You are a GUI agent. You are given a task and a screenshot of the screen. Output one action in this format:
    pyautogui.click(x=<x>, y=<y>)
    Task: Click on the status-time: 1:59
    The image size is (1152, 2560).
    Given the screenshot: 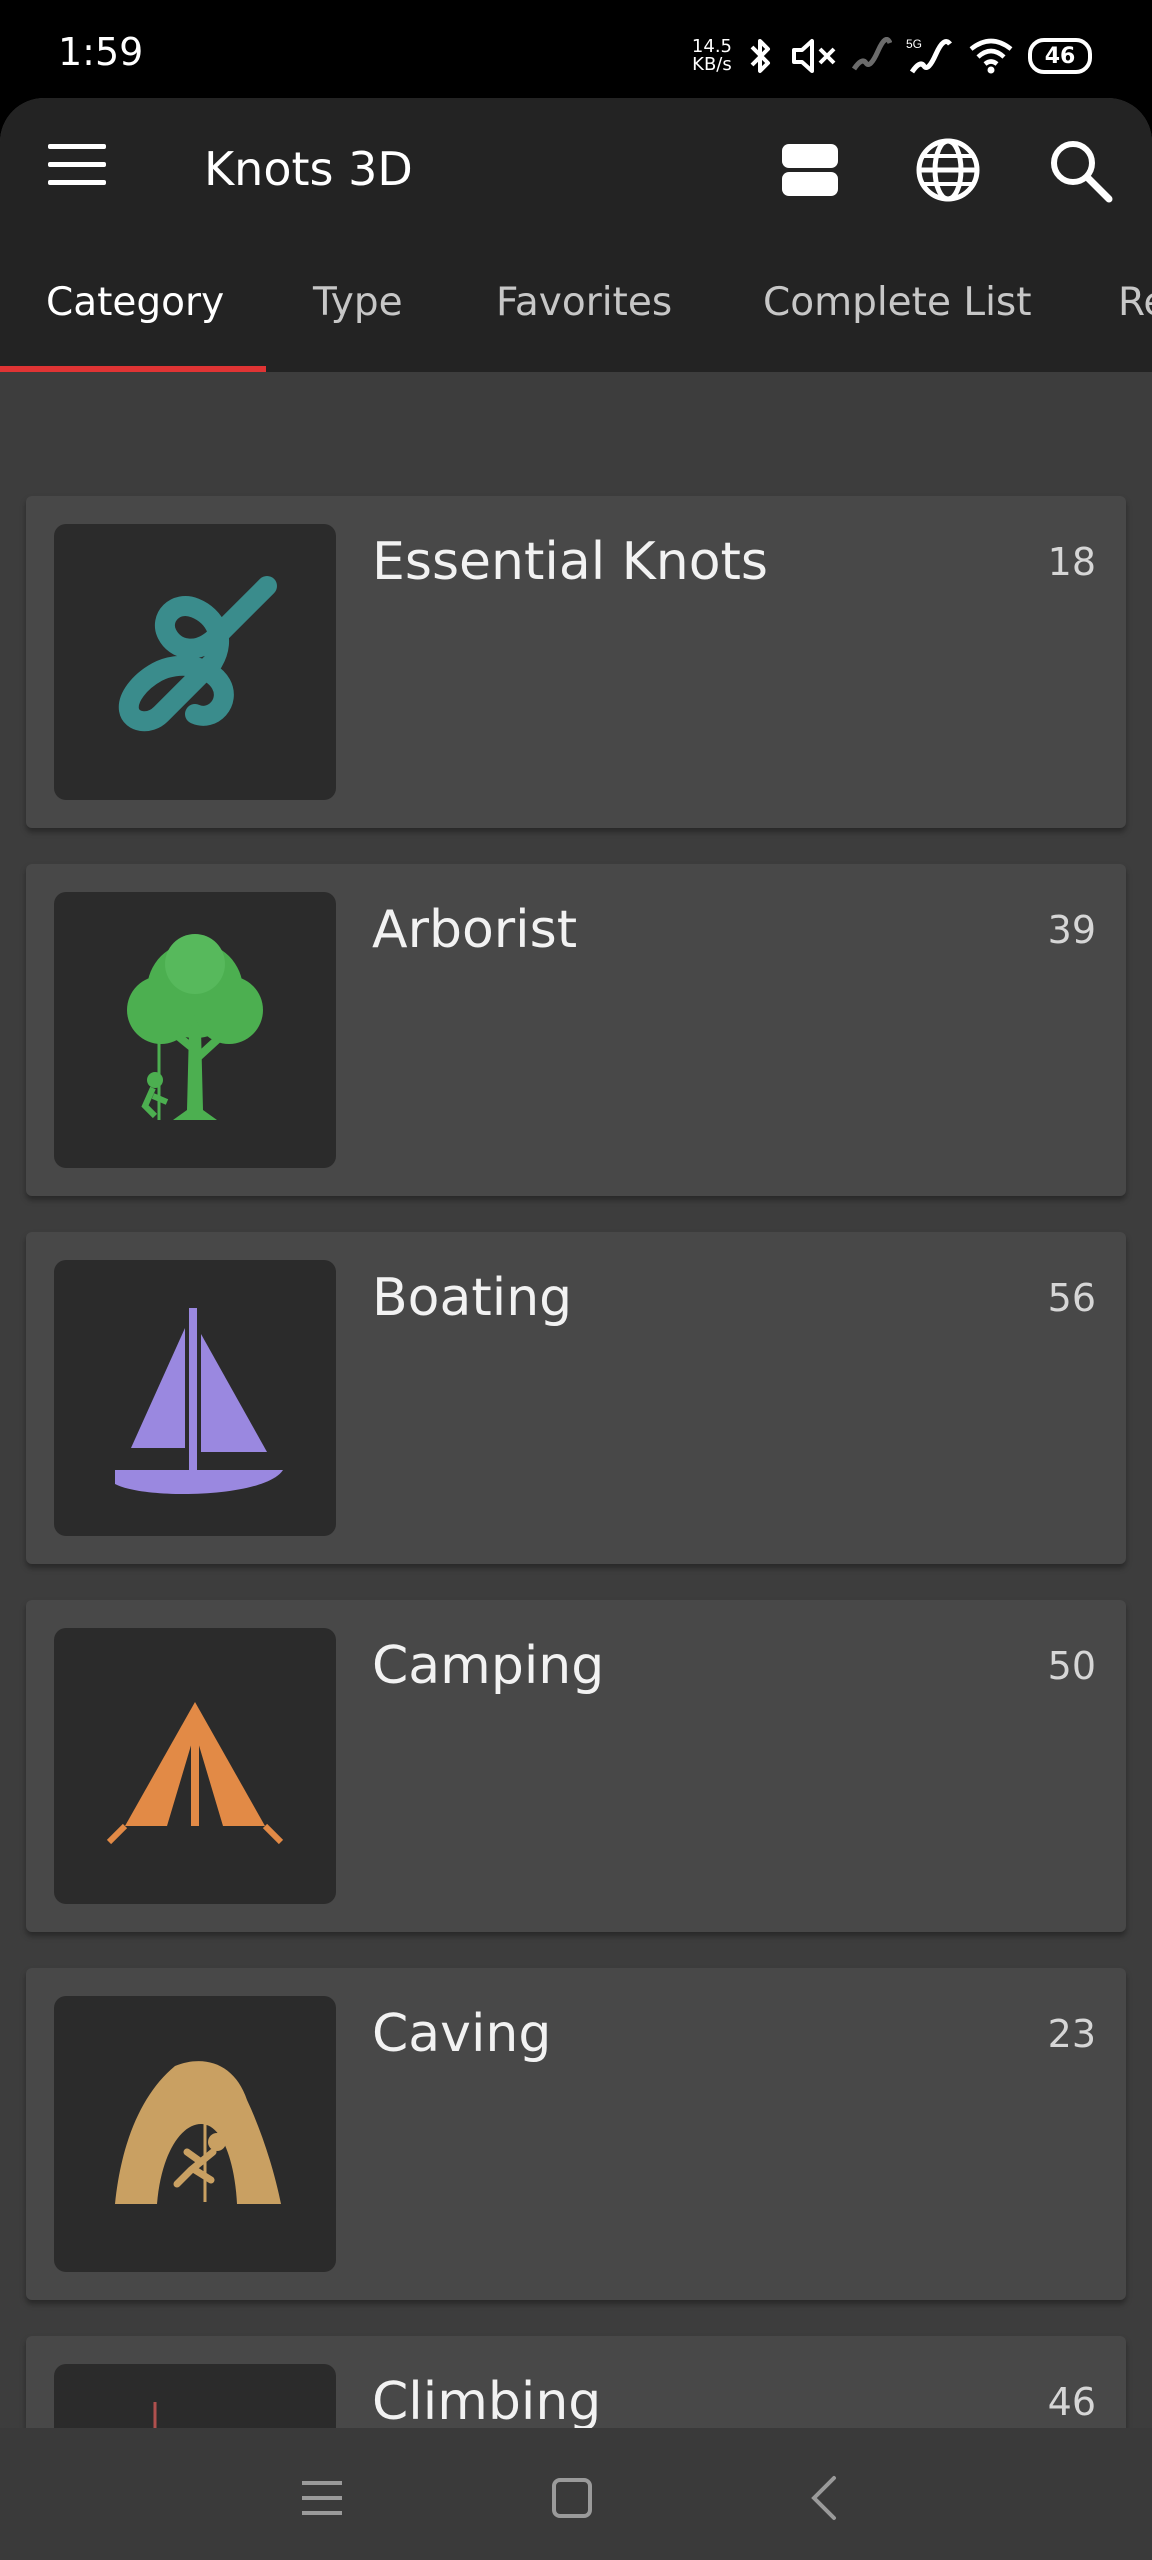 What is the action you would take?
    pyautogui.click(x=101, y=52)
    